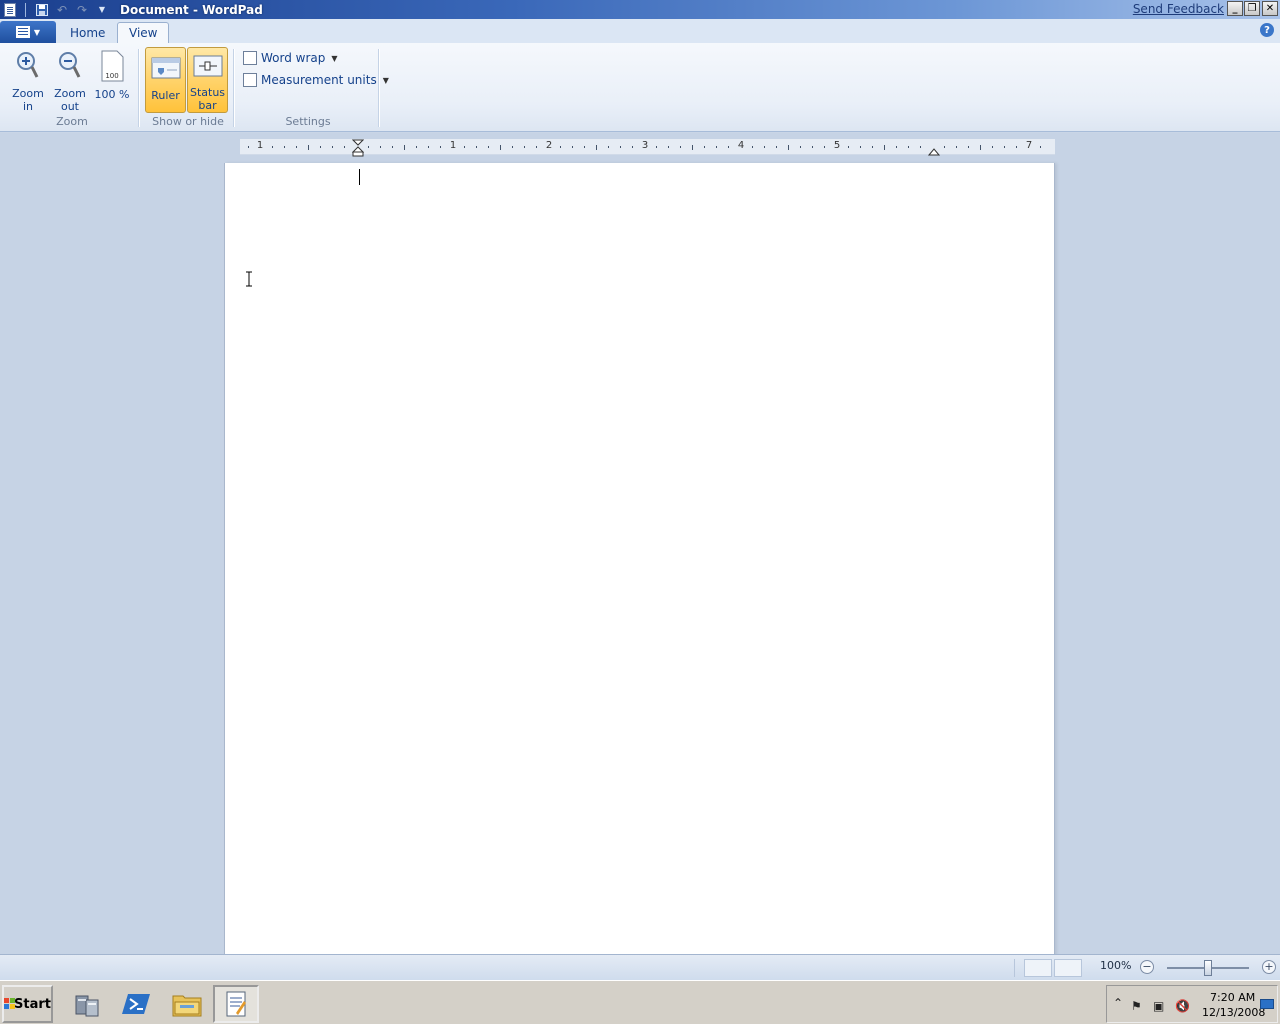  Describe the element at coordinates (165, 95) in the screenshot. I see `ruler-label: Ruler` at that location.